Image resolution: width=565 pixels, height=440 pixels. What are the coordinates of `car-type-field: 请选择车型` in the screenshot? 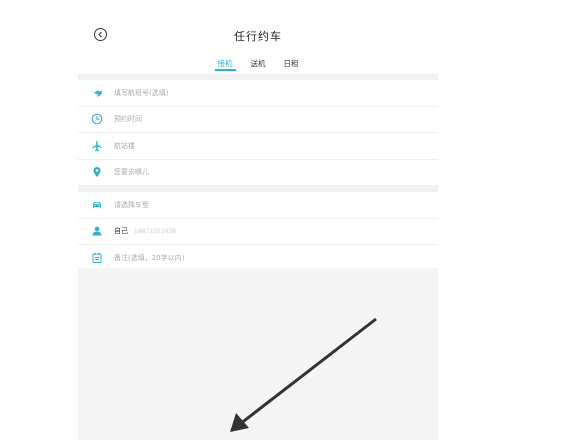 It's located at (258, 205).